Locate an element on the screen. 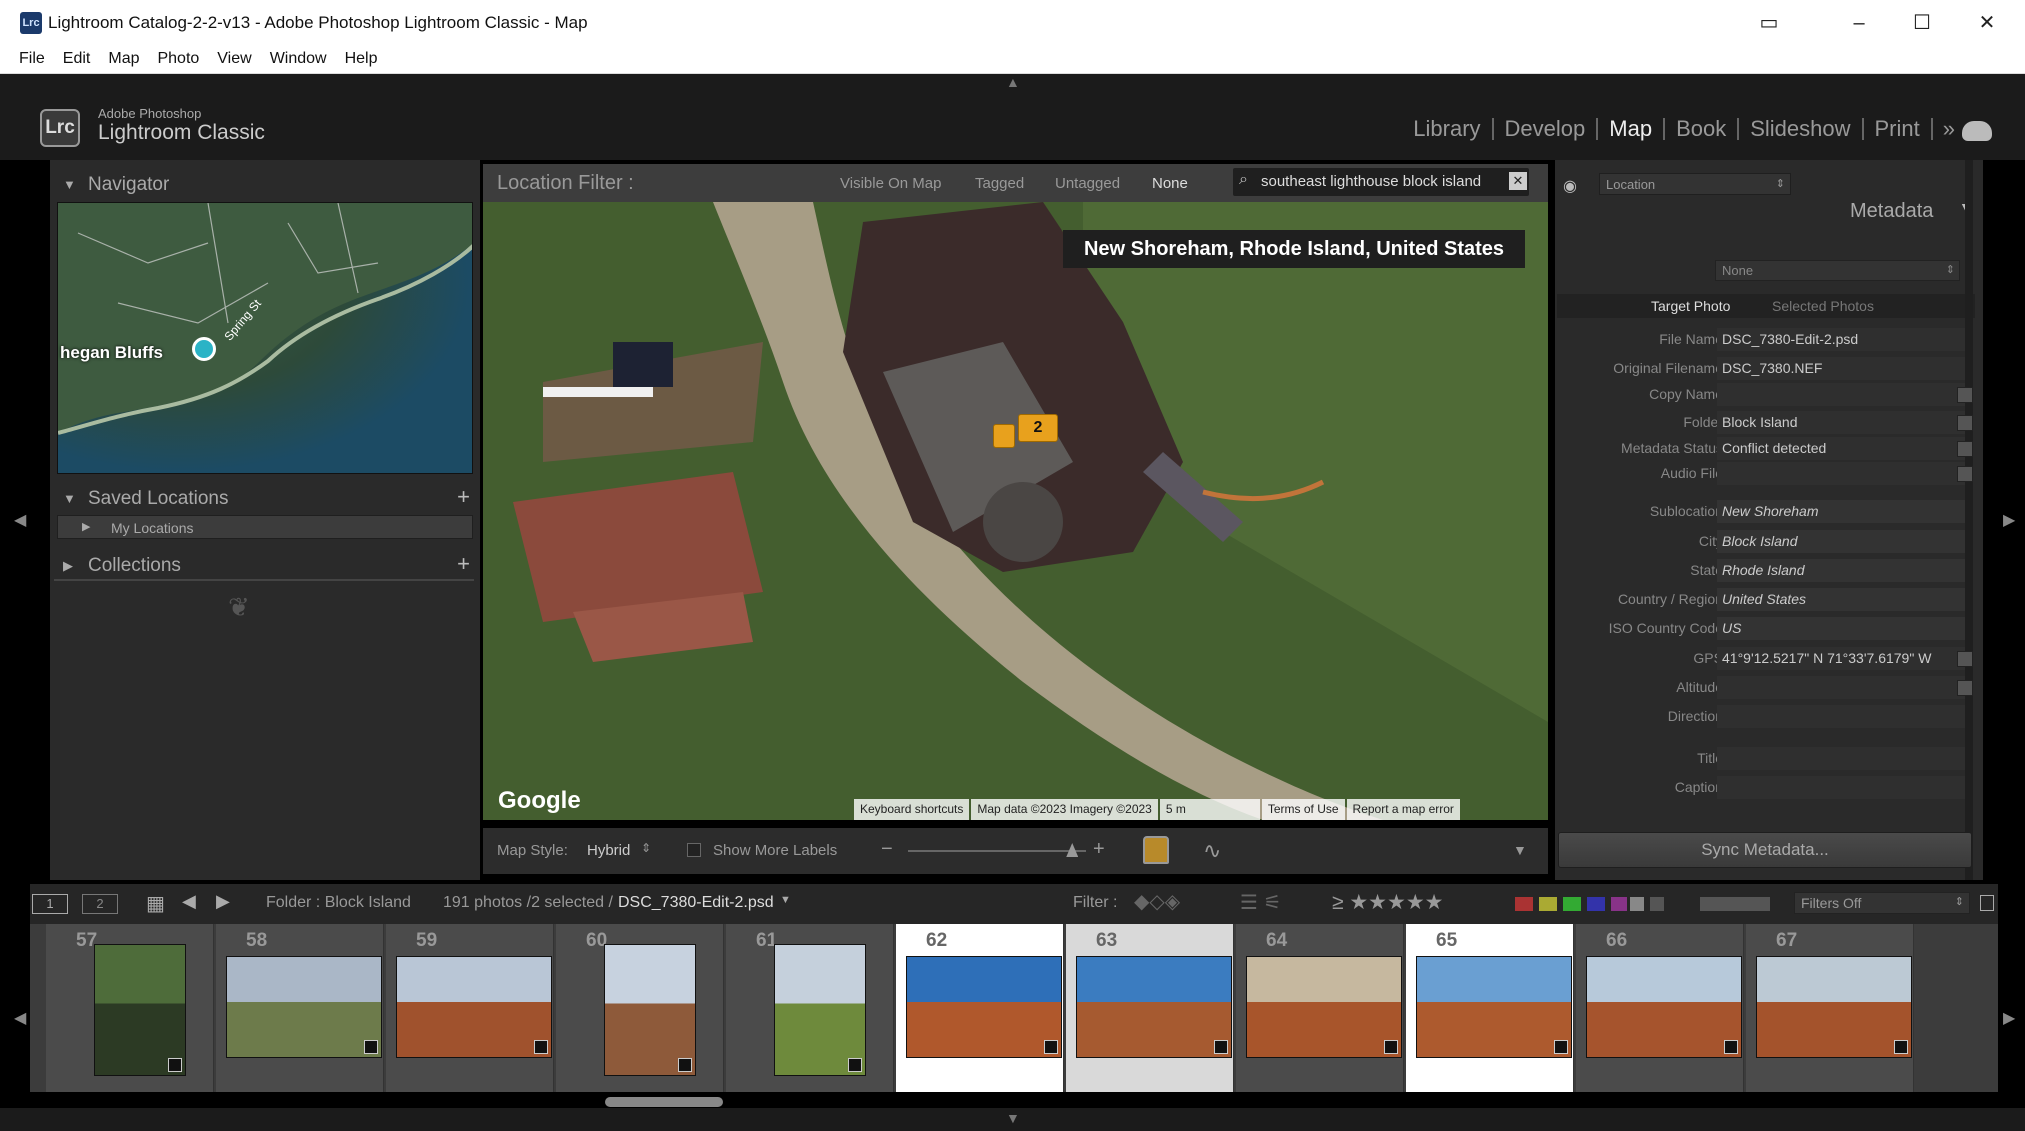 This screenshot has height=1131, width=2025. menu-help: Help is located at coordinates (361, 59).